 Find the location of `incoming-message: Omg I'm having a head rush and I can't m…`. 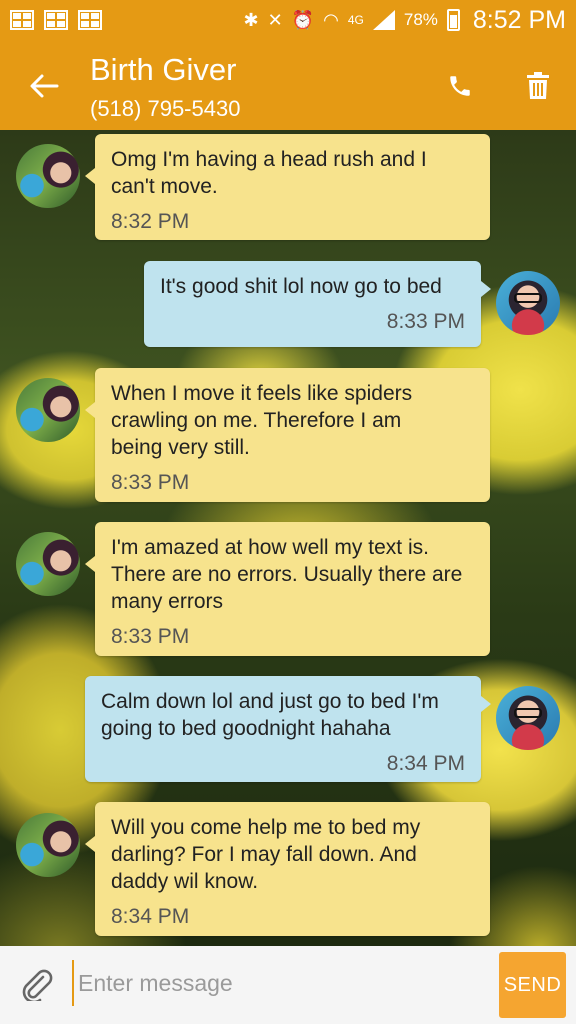

incoming-message: Omg I'm having a head rush and I can't m… is located at coordinates (287, 187).